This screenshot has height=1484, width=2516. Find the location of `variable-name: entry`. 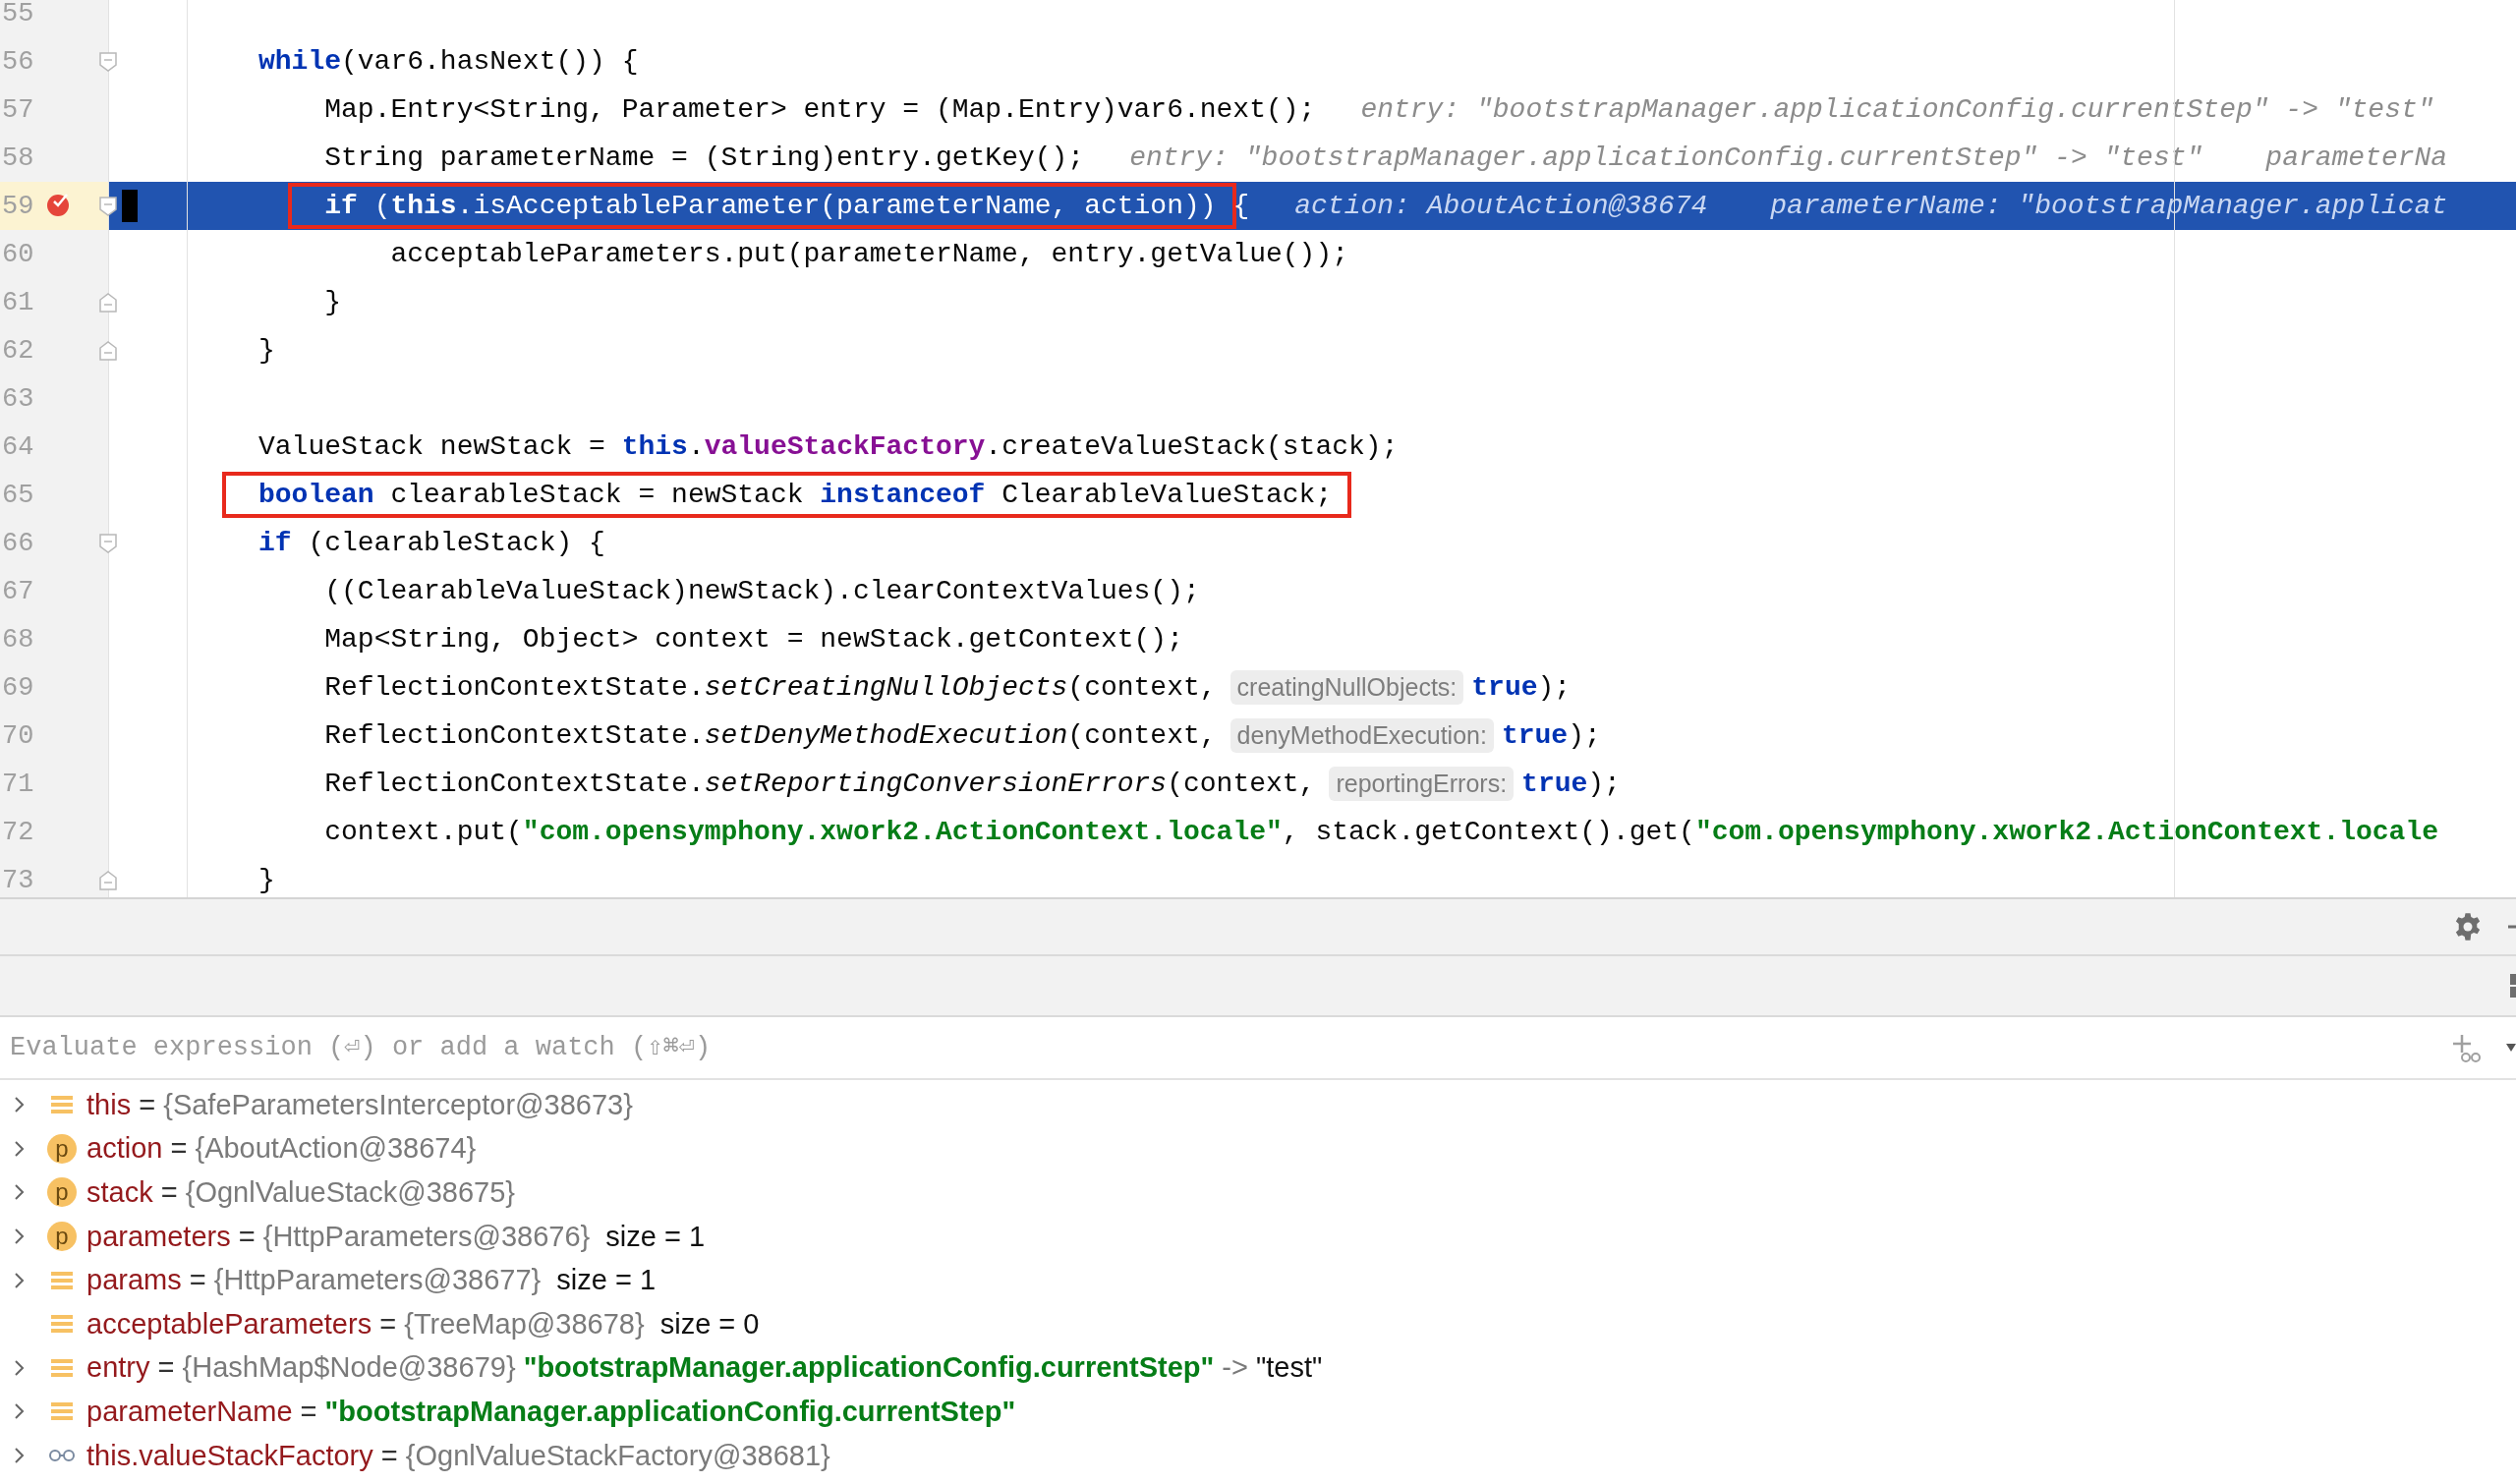

variable-name: entry is located at coordinates (118, 1368).